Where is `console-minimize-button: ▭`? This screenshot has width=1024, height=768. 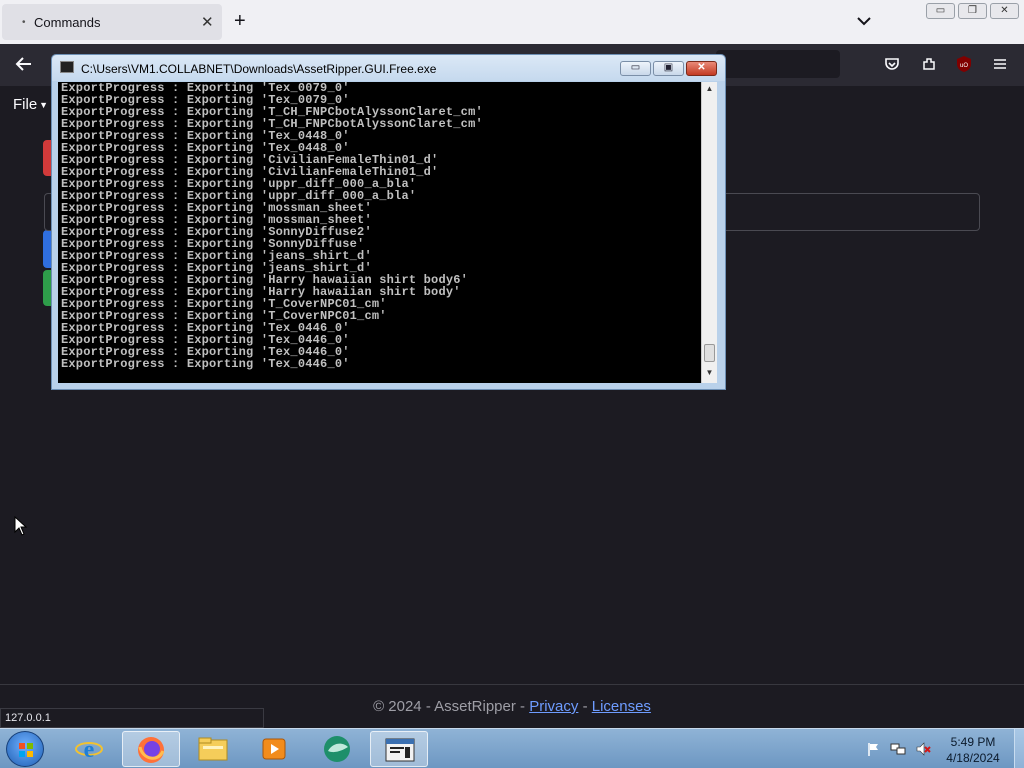
console-minimize-button: ▭ is located at coordinates (635, 68).